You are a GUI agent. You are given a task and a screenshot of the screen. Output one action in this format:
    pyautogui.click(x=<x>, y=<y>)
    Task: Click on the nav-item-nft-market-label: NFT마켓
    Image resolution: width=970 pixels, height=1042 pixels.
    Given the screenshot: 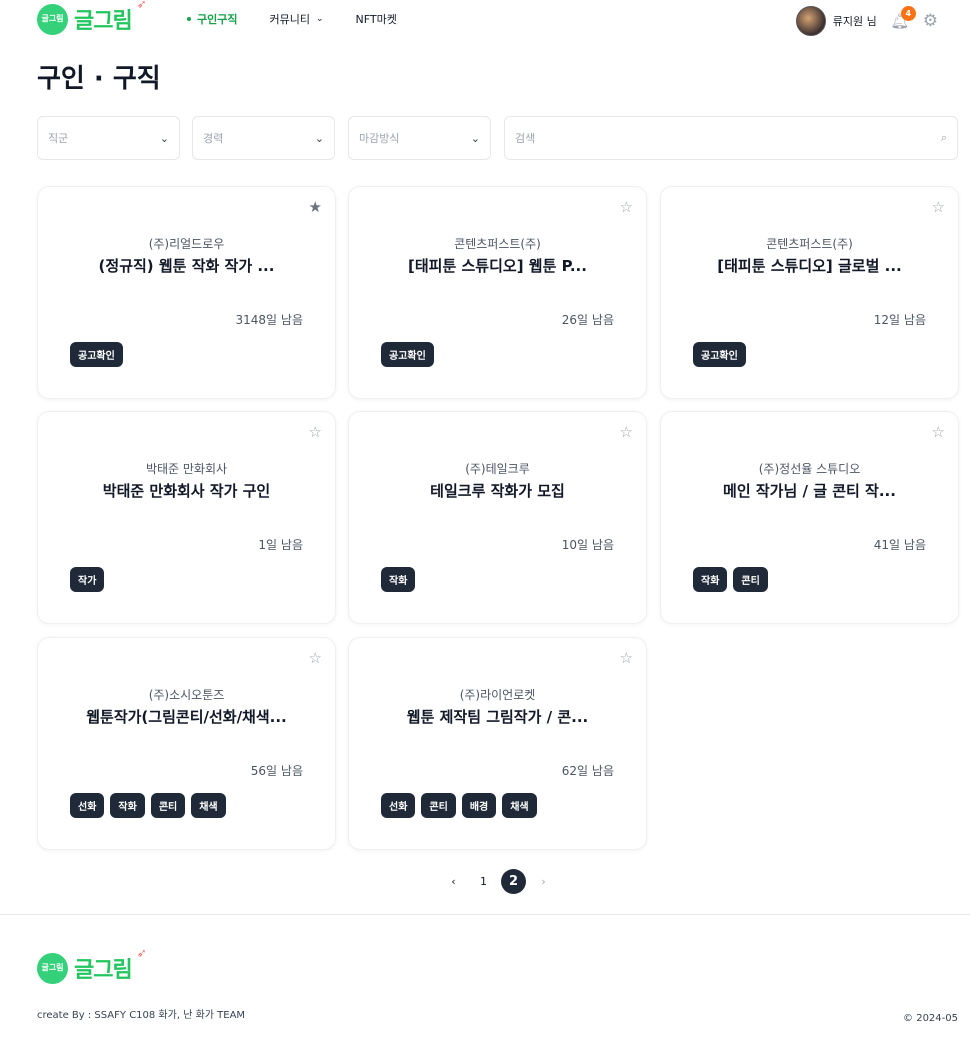 What is the action you would take?
    pyautogui.click(x=376, y=19)
    